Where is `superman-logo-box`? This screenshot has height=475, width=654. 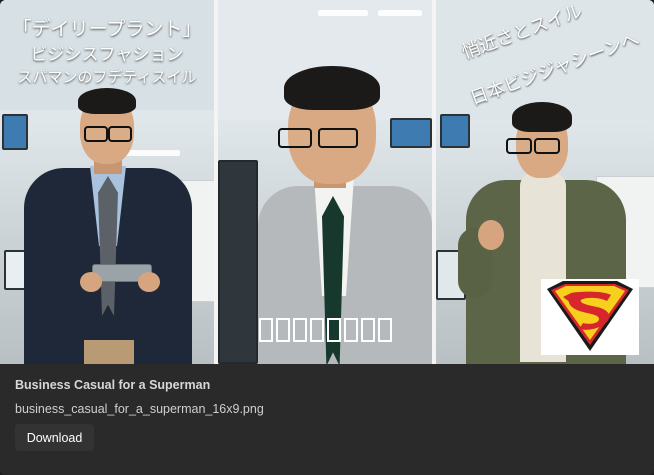
superman-logo-box is located at coordinates (590, 317).